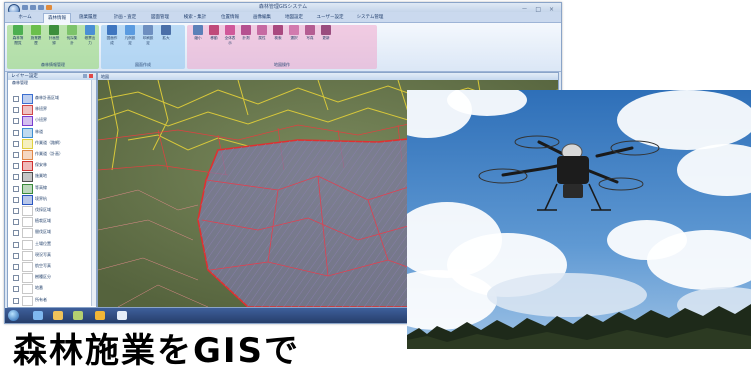 This screenshot has height=371, width=751. What do you see at coordinates (52, 210) in the screenshot?
I see `layer-item: 伐採区域` at bounding box center [52, 210].